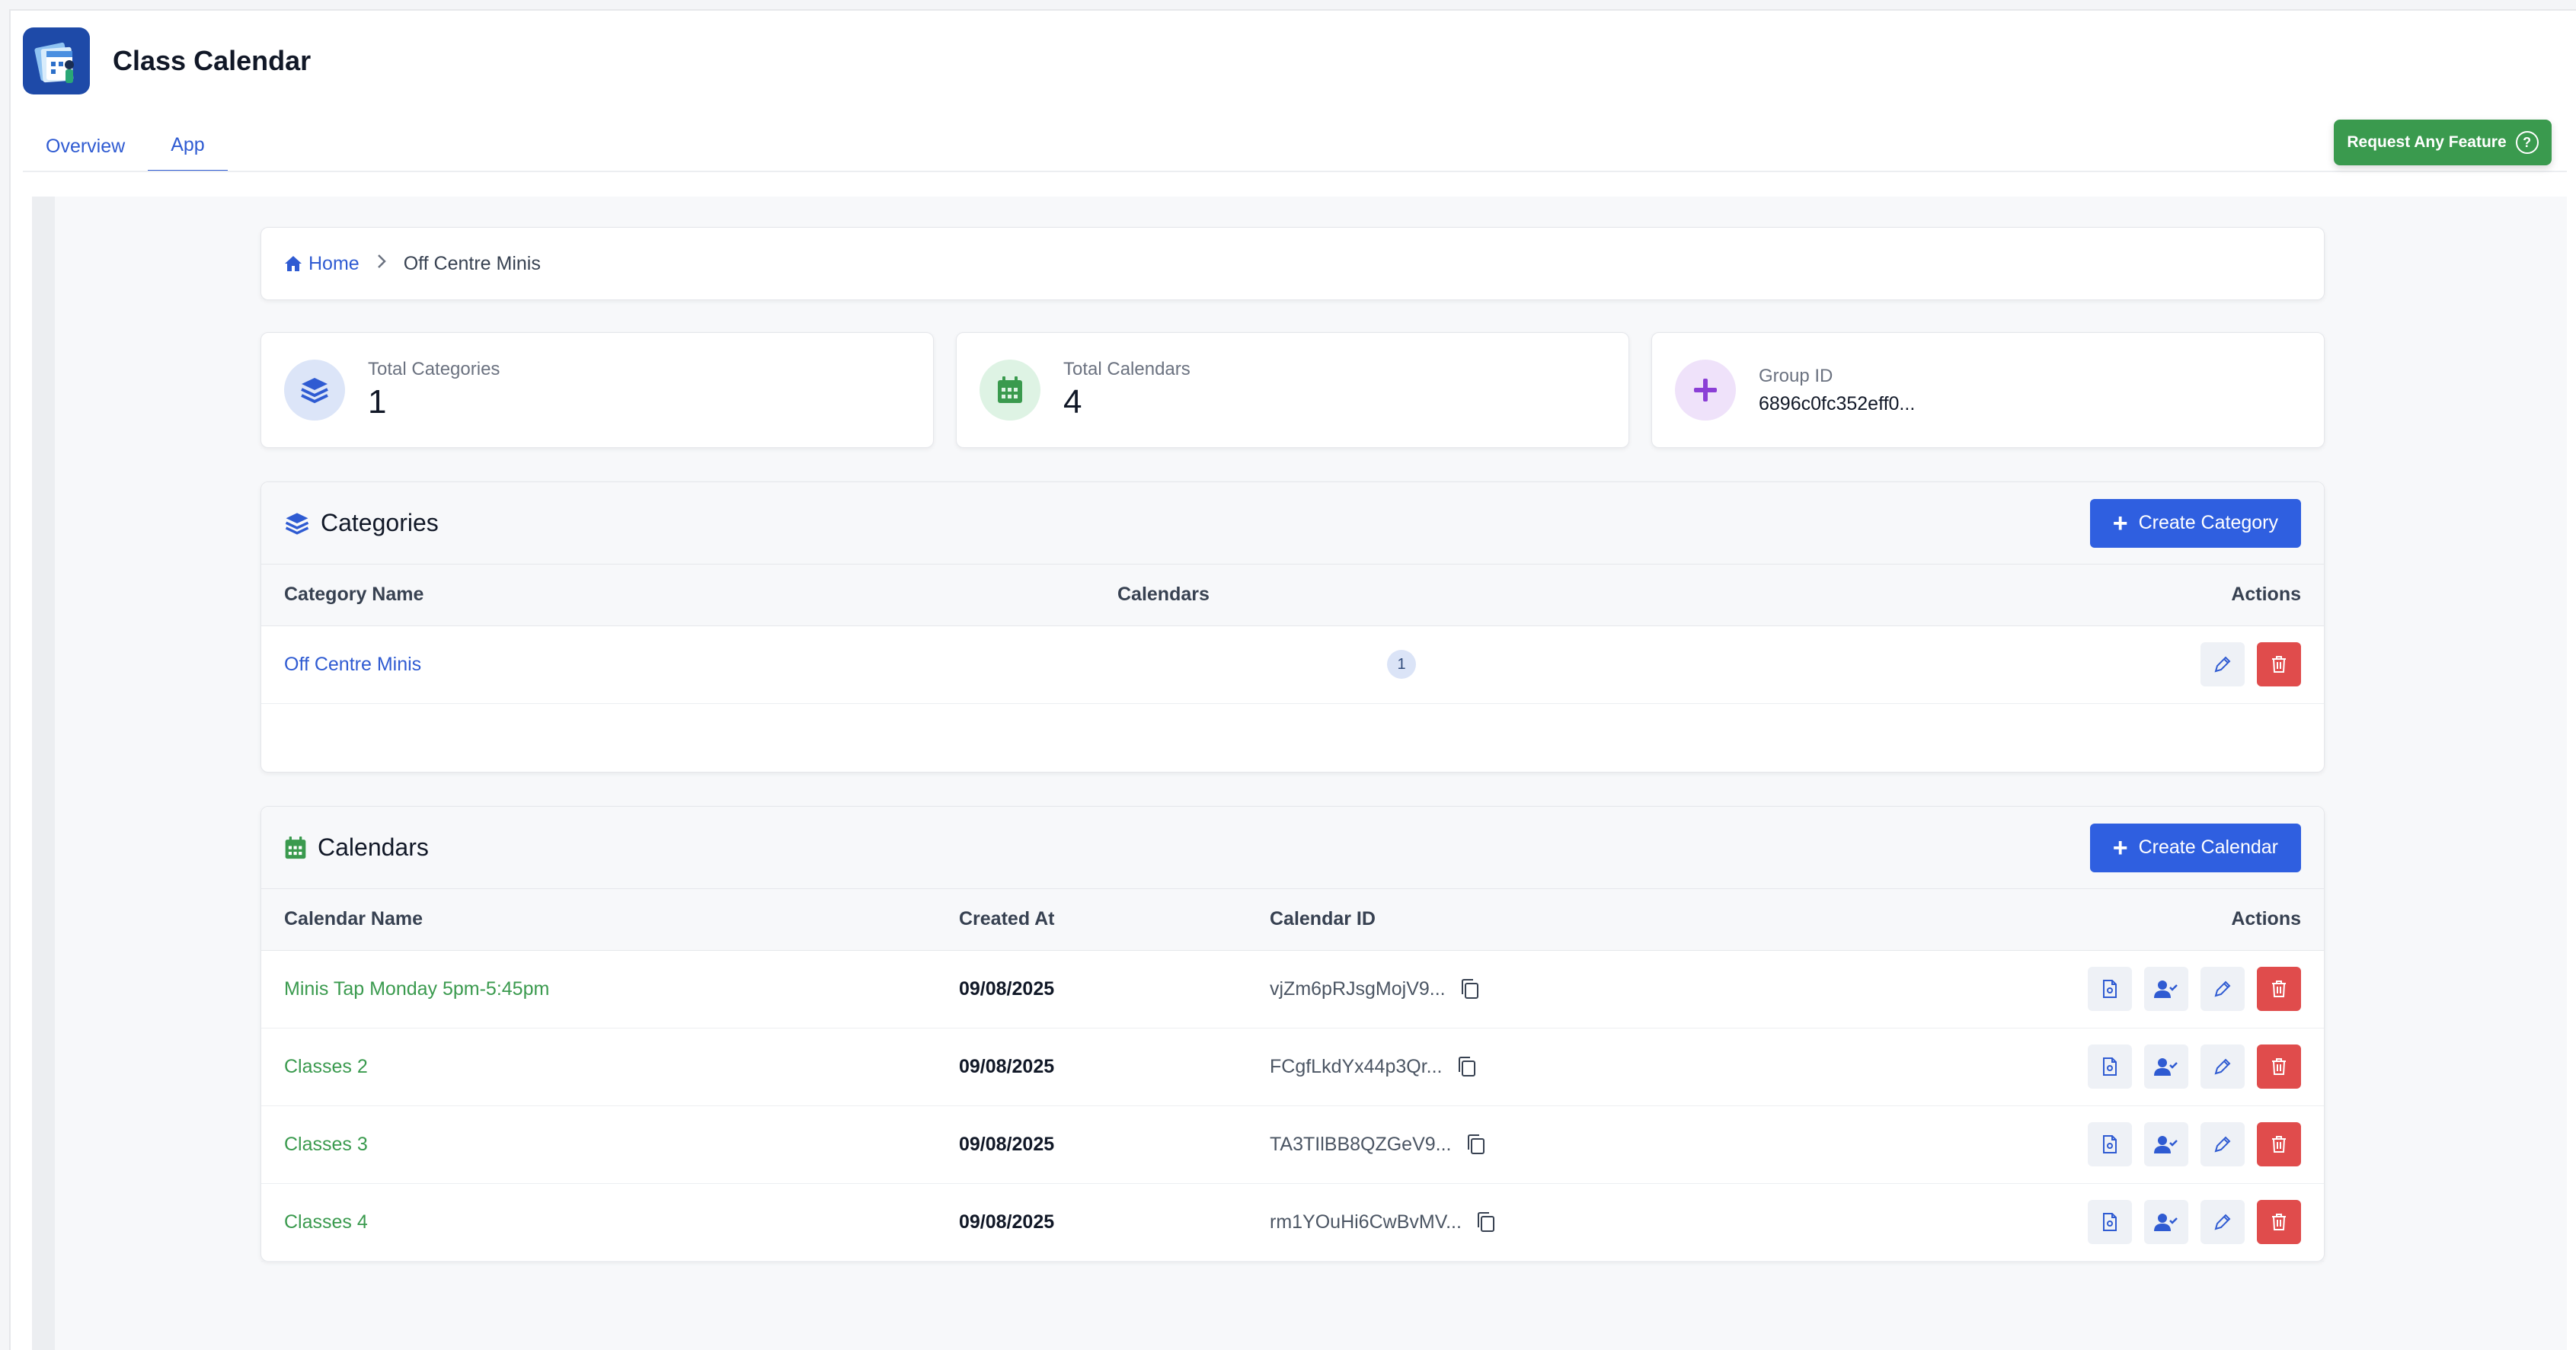  I want to click on stat-value: 4, so click(1073, 402).